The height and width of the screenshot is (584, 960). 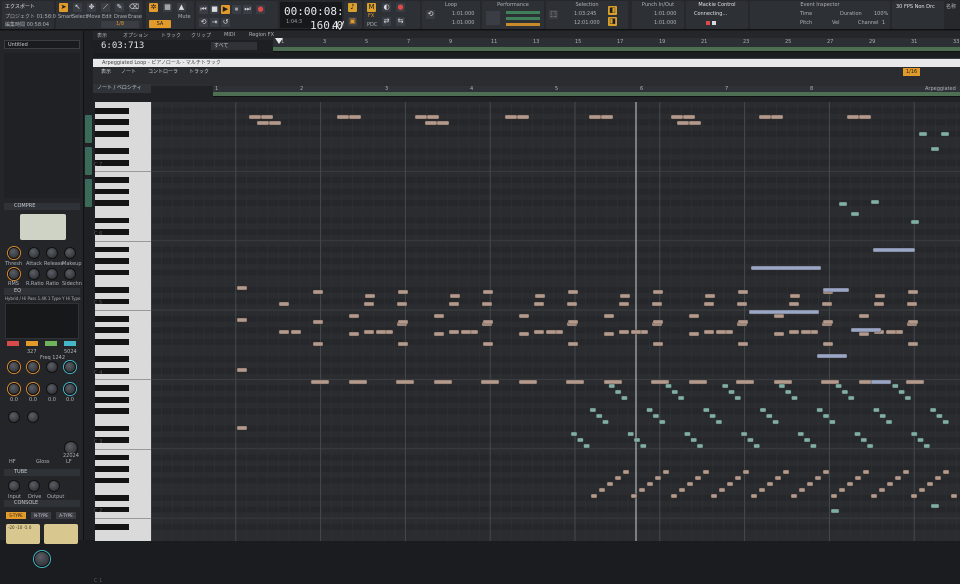 What do you see at coordinates (33, 417) in the screenshot?
I see `eq-gloss-knob` at bounding box center [33, 417].